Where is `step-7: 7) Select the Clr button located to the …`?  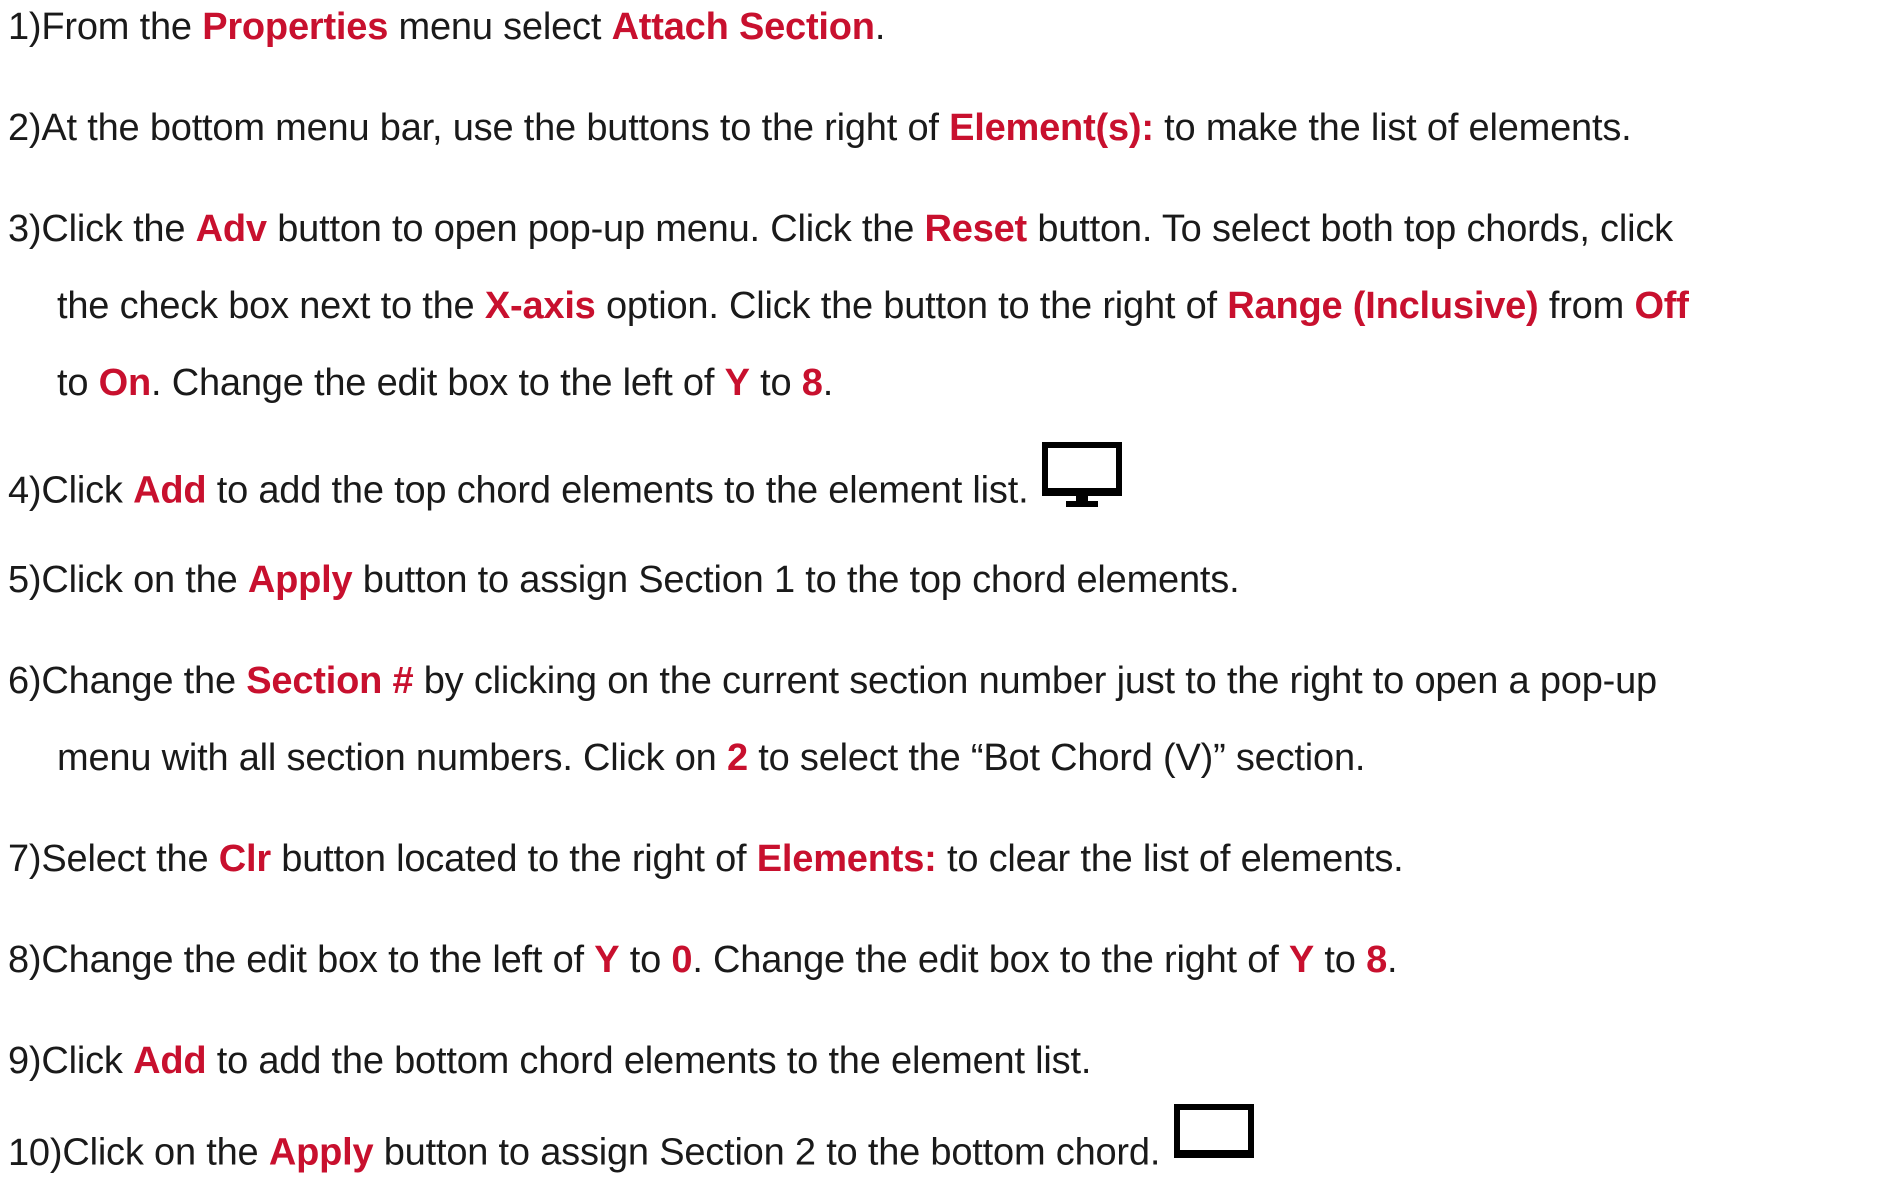
step-7: 7) Select the Clr button located to the … is located at coordinates (706, 859).